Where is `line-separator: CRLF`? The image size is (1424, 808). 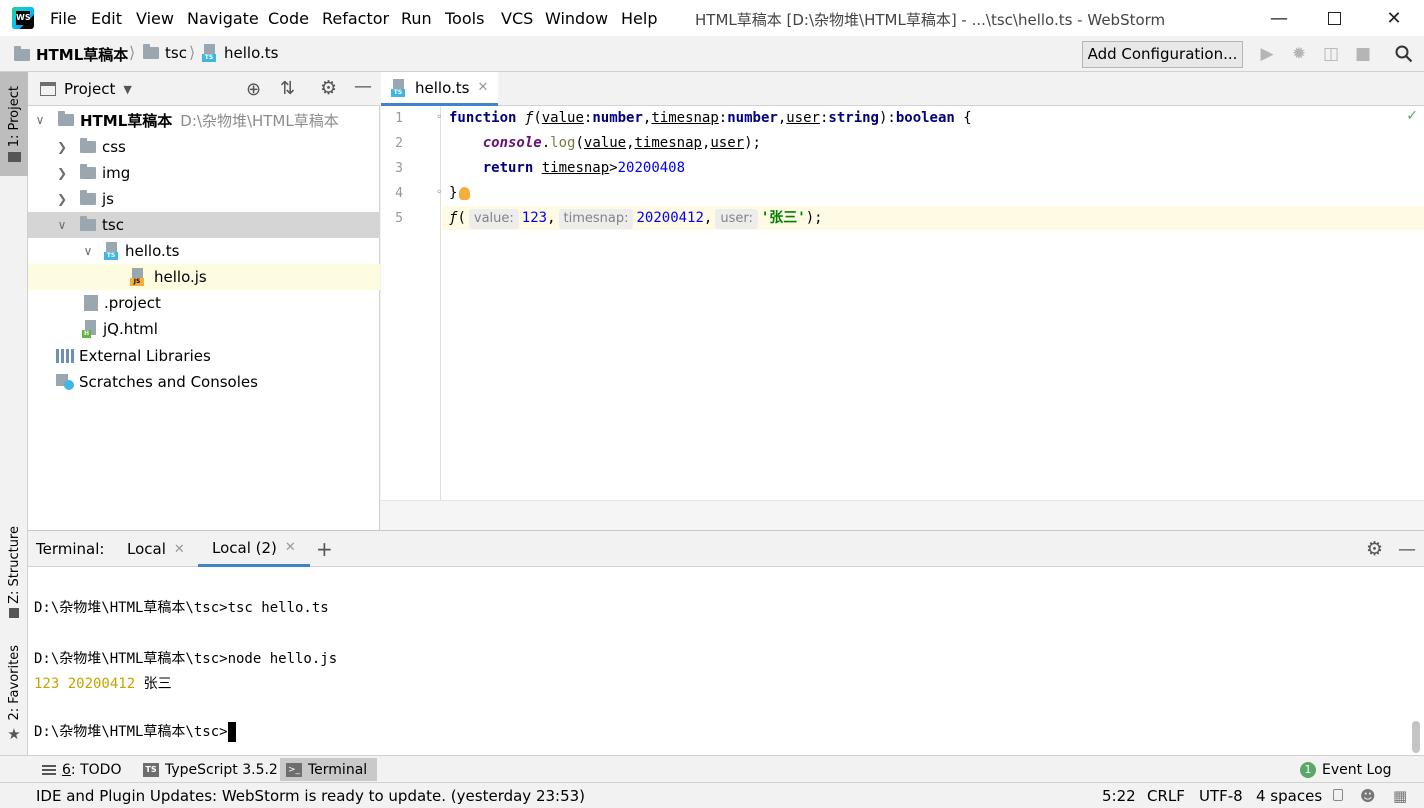
line-separator: CRLF is located at coordinates (1166, 796).